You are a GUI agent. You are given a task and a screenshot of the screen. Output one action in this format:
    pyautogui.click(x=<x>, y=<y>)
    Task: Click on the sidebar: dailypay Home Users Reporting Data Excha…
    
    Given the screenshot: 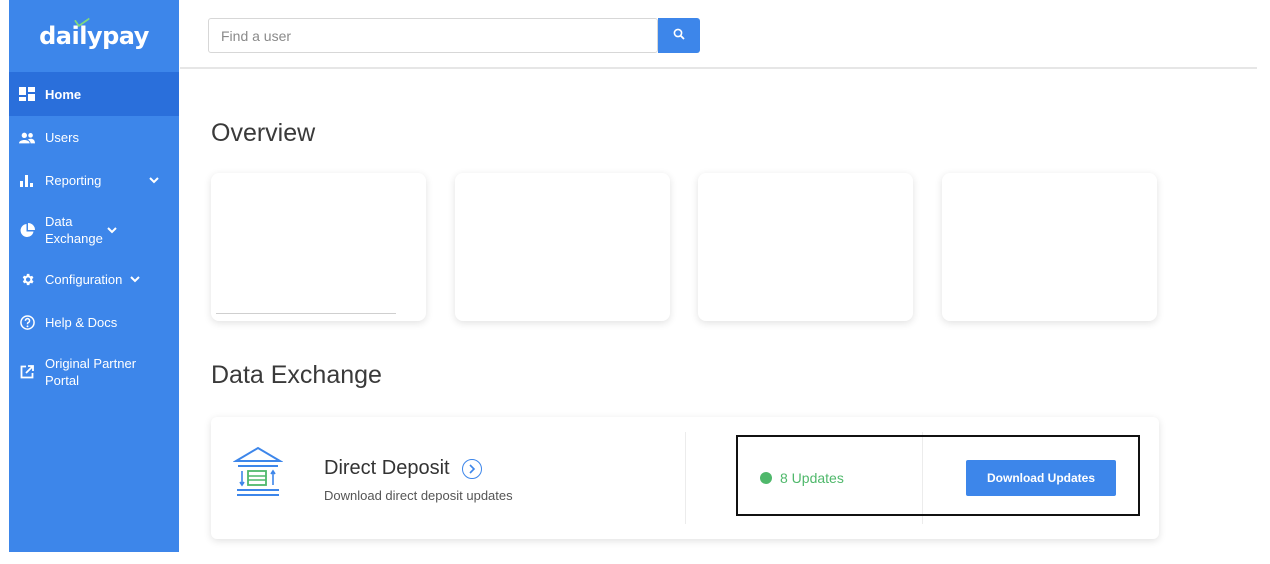 What is the action you would take?
    pyautogui.click(x=94, y=276)
    